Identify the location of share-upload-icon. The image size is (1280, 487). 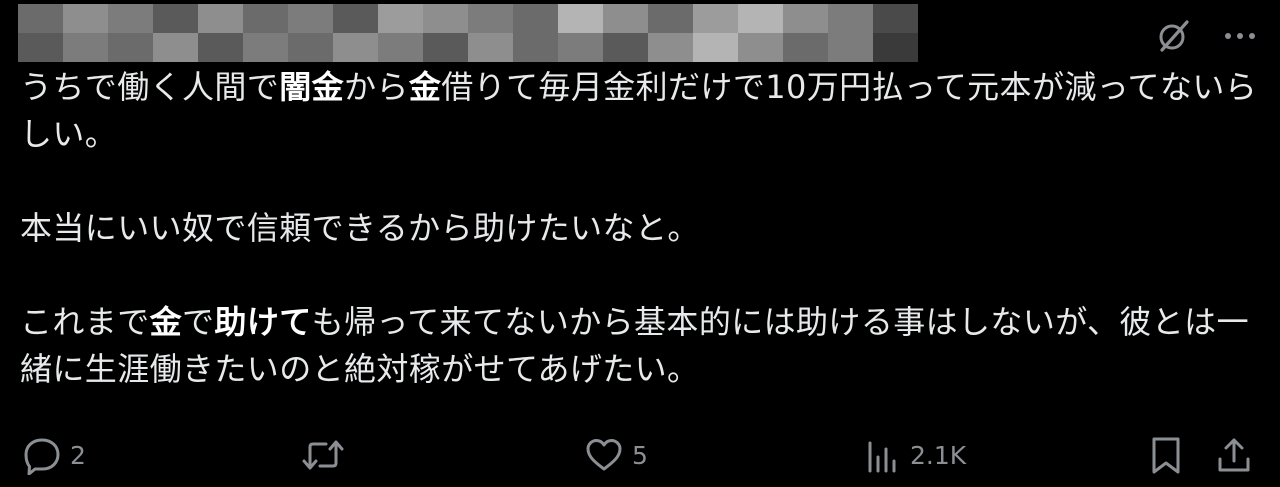
(1234, 455).